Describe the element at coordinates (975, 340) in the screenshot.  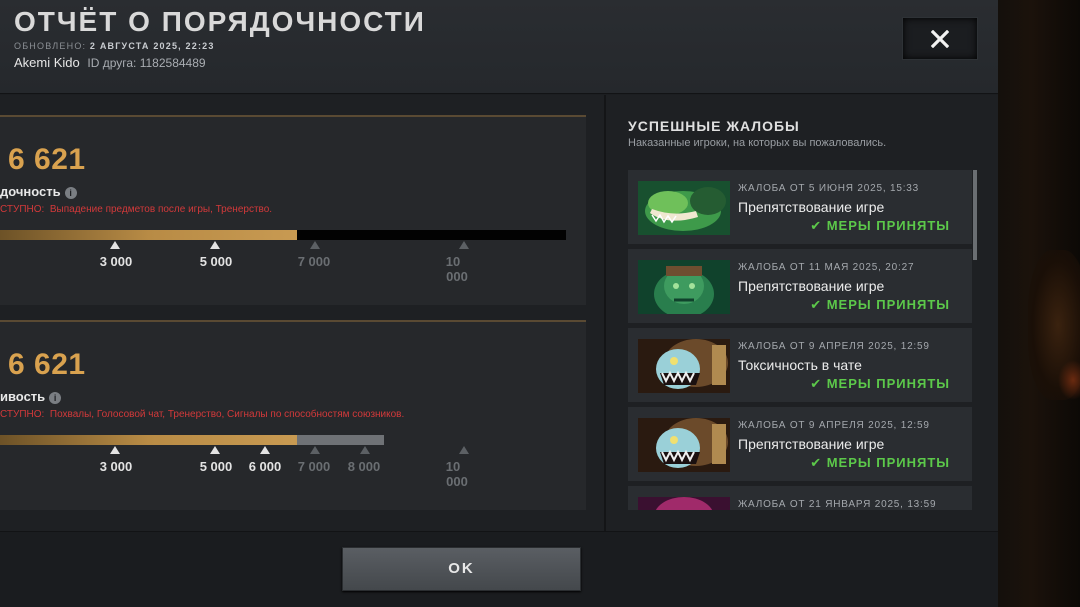
I see `reports-scrollbar` at that location.